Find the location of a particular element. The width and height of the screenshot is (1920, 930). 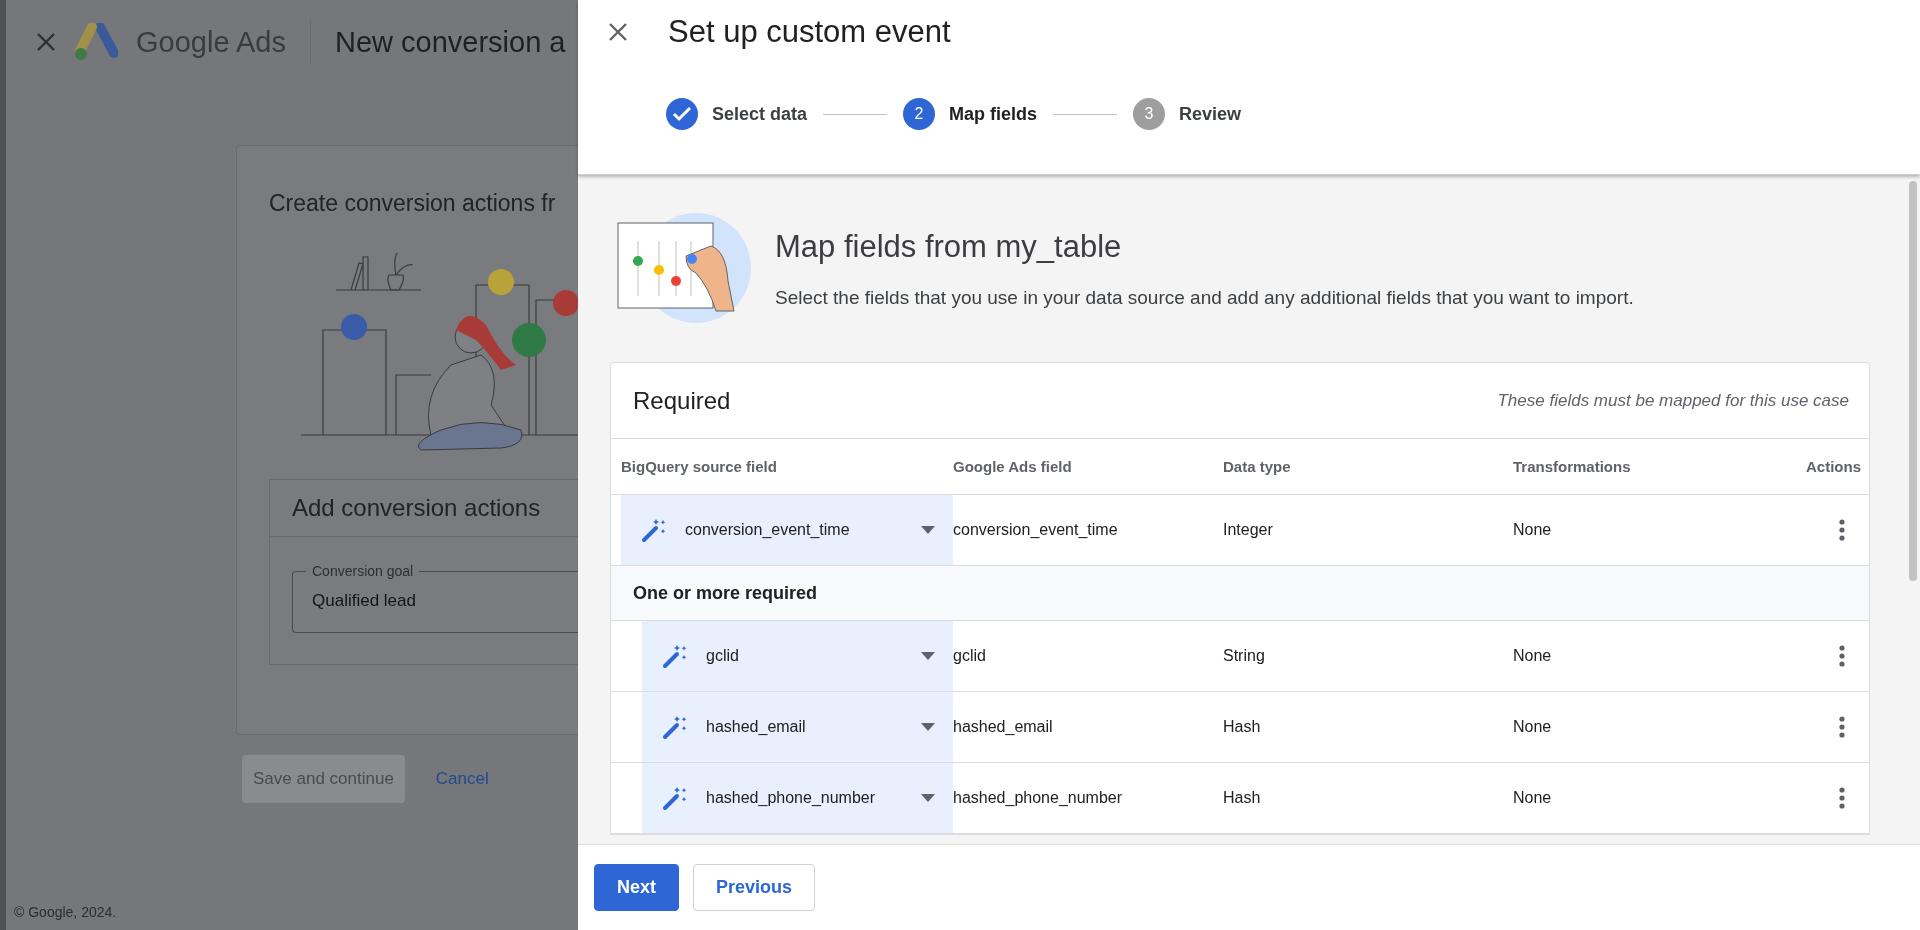

product-name: Google Ads is located at coordinates (211, 42).